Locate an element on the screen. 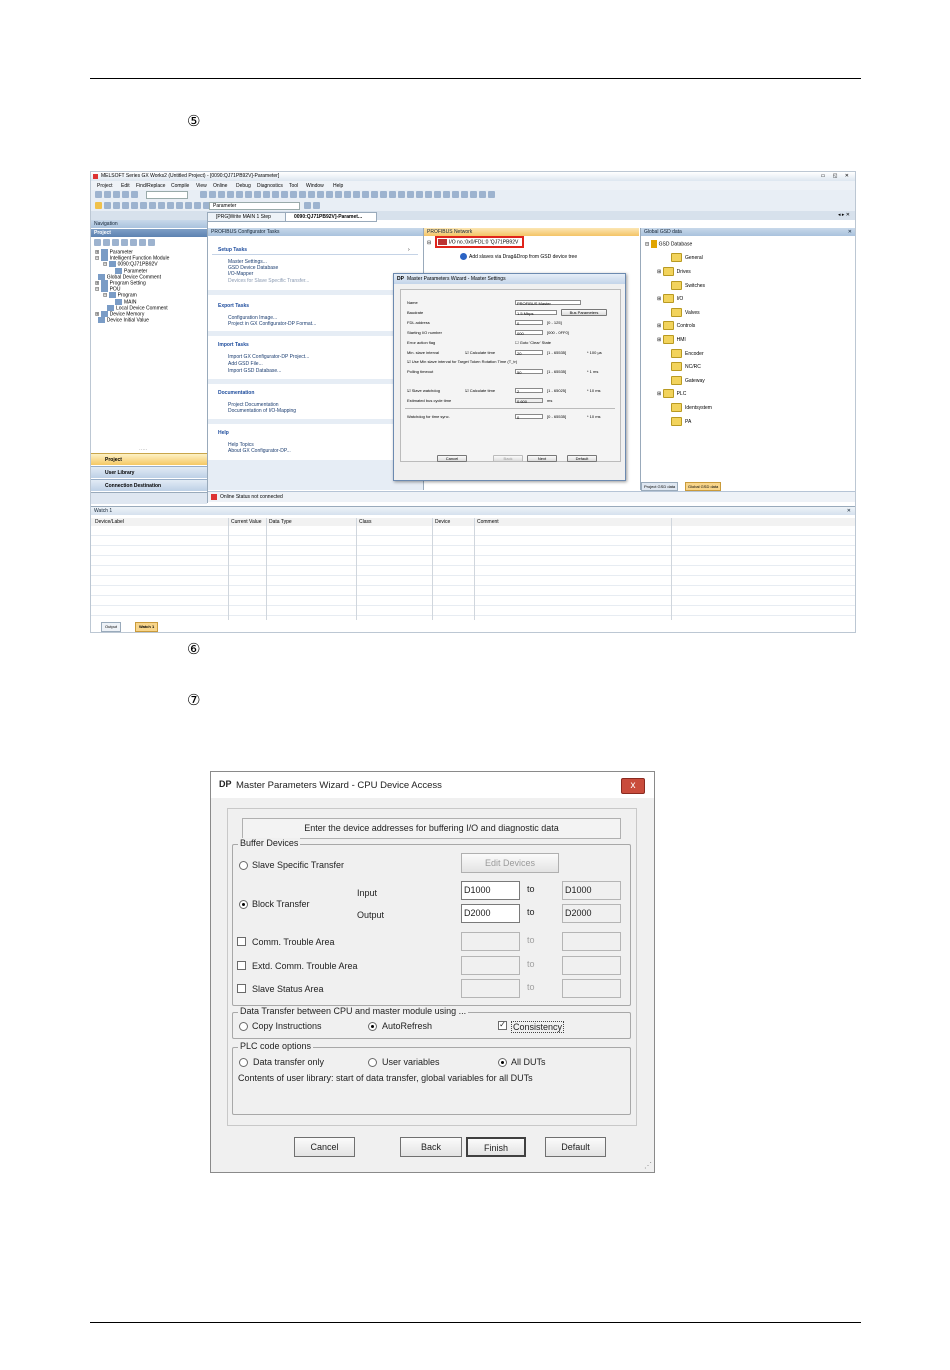  nav-button-project: Project is located at coordinates (149, 459).